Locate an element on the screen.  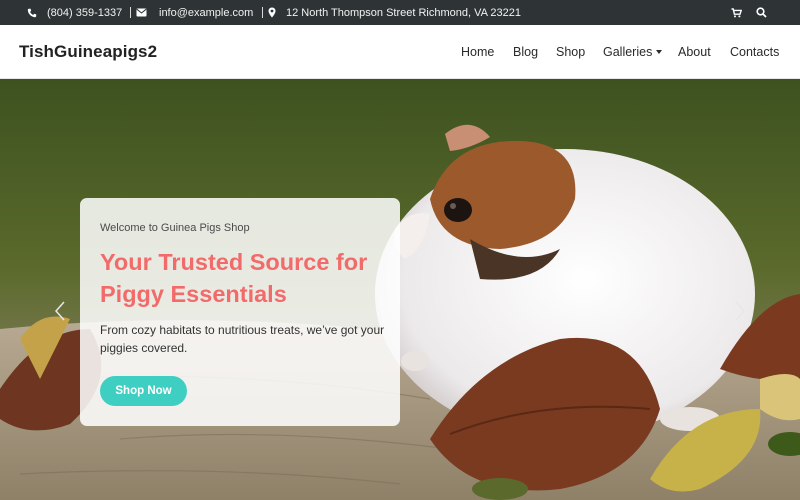
hero-kicker: Welcome to Guinea Pigs Shop is located at coordinates (175, 228).